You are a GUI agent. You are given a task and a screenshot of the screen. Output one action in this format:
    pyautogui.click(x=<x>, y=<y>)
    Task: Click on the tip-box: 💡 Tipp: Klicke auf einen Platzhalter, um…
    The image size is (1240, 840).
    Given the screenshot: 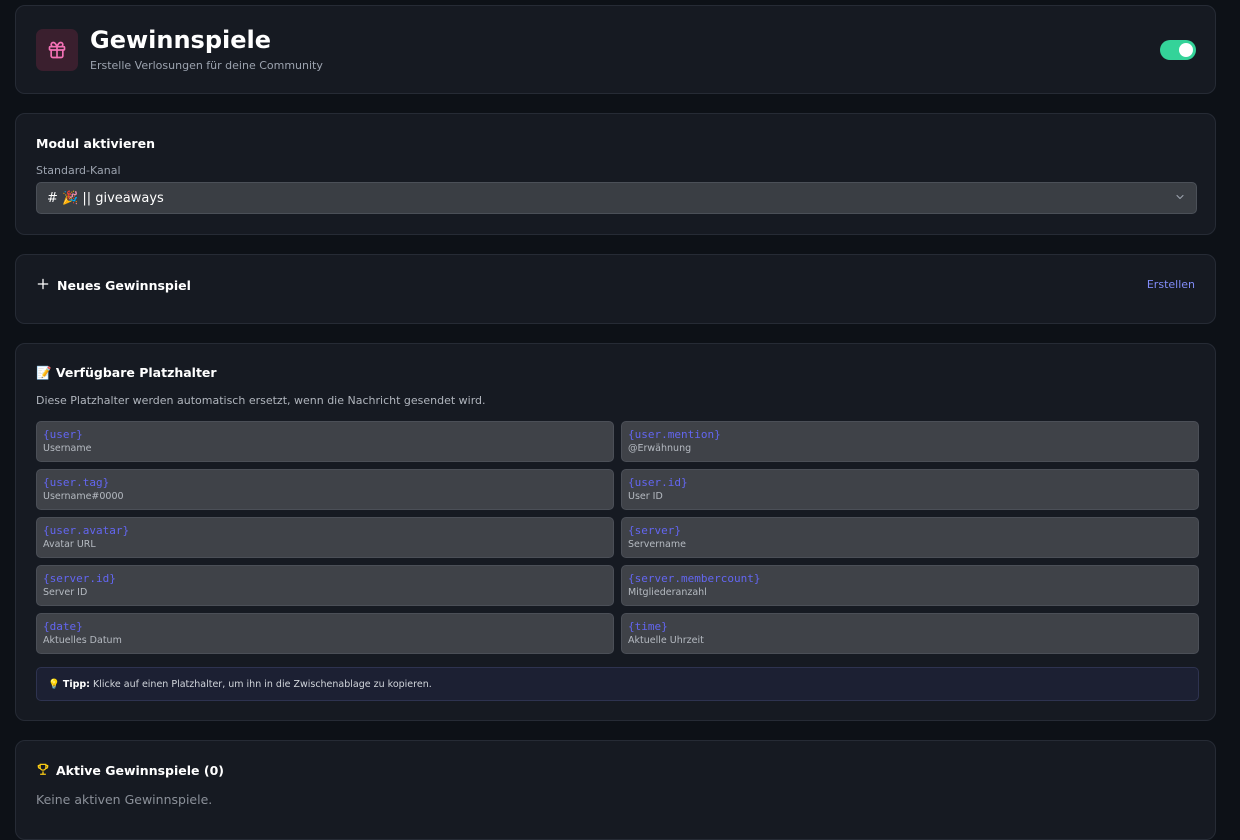 What is the action you would take?
    pyautogui.click(x=617, y=684)
    